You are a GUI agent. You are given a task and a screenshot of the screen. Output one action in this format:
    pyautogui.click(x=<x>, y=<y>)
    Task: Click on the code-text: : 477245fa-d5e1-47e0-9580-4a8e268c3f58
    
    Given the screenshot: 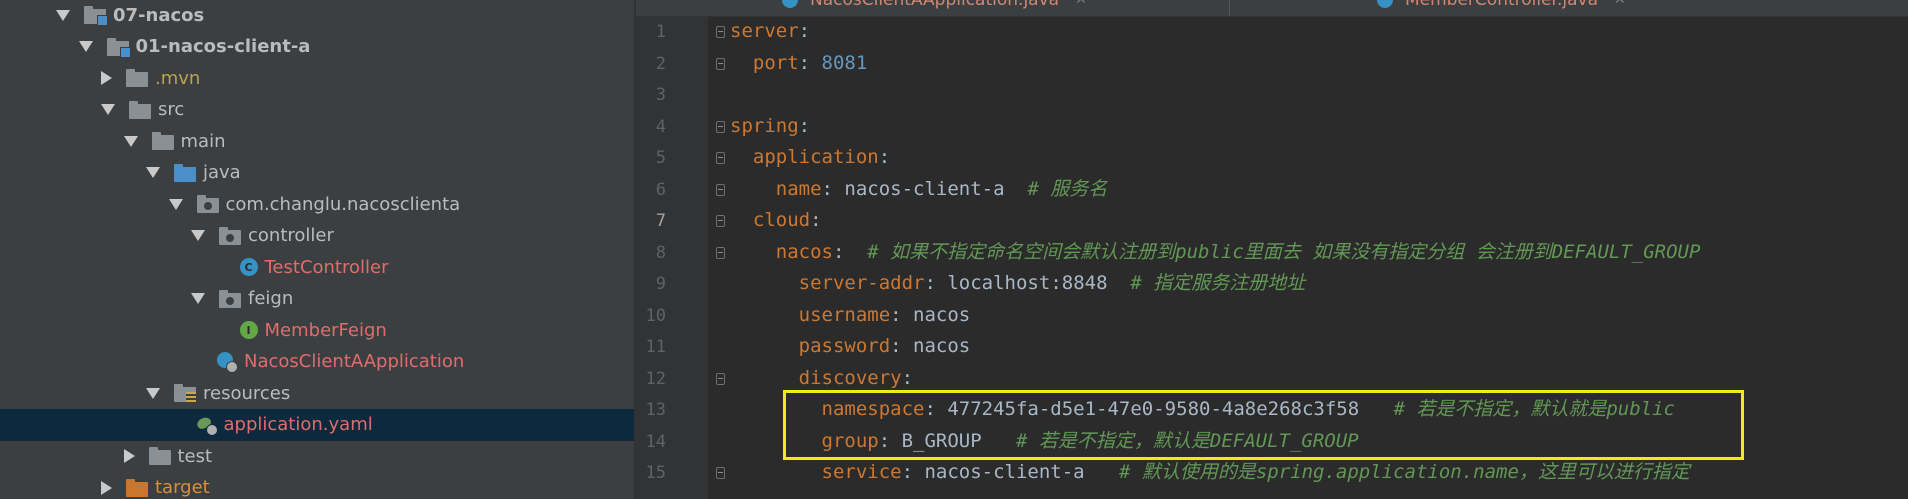 What is the action you would take?
    pyautogui.click(x=1159, y=409)
    